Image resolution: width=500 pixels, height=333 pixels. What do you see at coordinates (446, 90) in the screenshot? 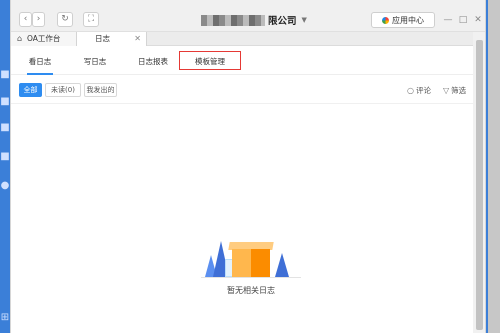
I see `filter-icon: ▽` at bounding box center [446, 90].